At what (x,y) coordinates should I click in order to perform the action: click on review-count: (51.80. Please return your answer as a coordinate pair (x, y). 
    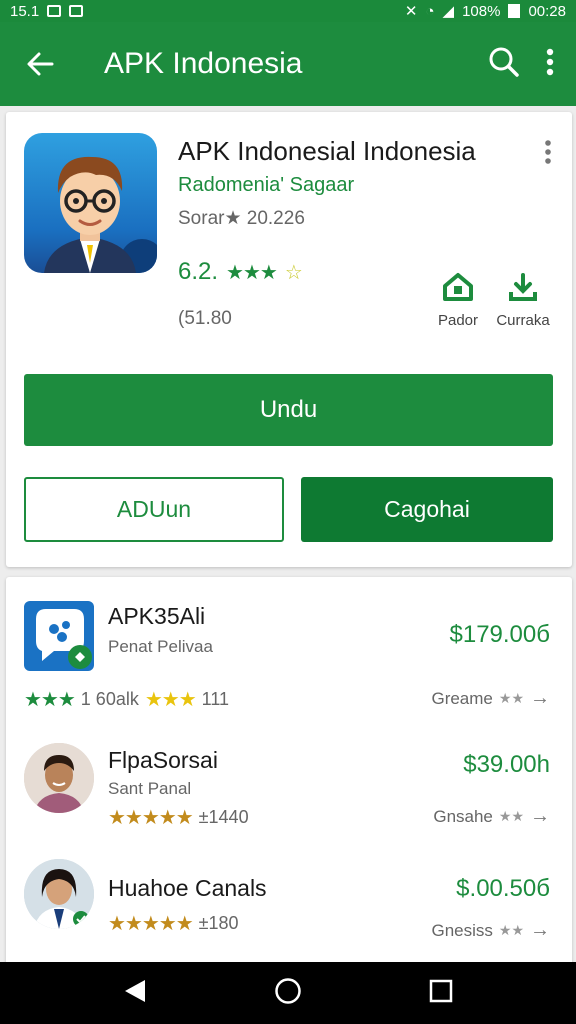
    Looking at the image, I should click on (205, 318).